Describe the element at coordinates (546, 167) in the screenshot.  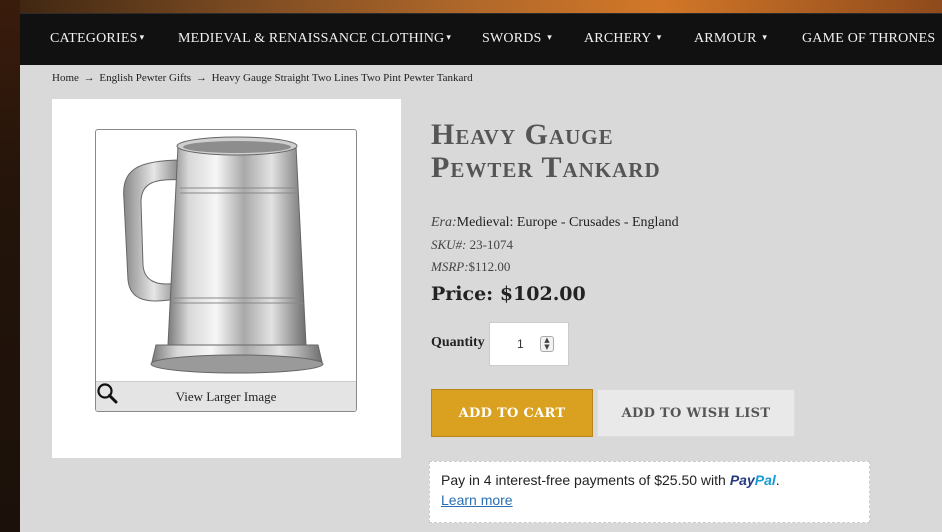
I see `title-line-2: Pewter Tankard` at that location.